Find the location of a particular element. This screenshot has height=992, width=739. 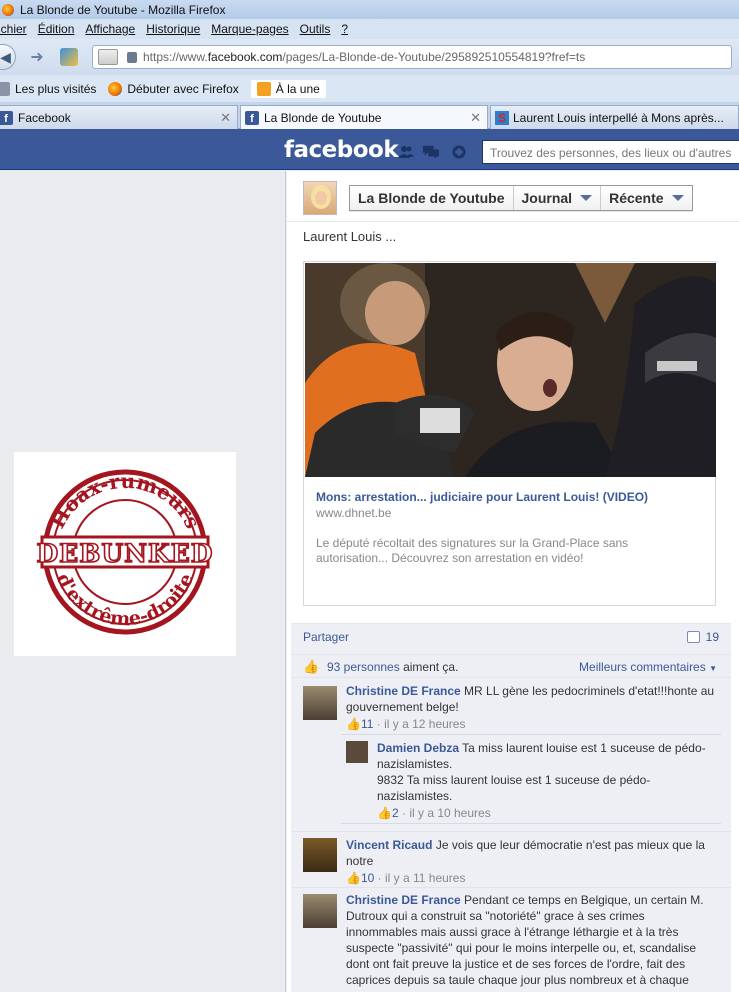

bookmark-label: Débuter avec Firefox is located at coordinates (183, 88).